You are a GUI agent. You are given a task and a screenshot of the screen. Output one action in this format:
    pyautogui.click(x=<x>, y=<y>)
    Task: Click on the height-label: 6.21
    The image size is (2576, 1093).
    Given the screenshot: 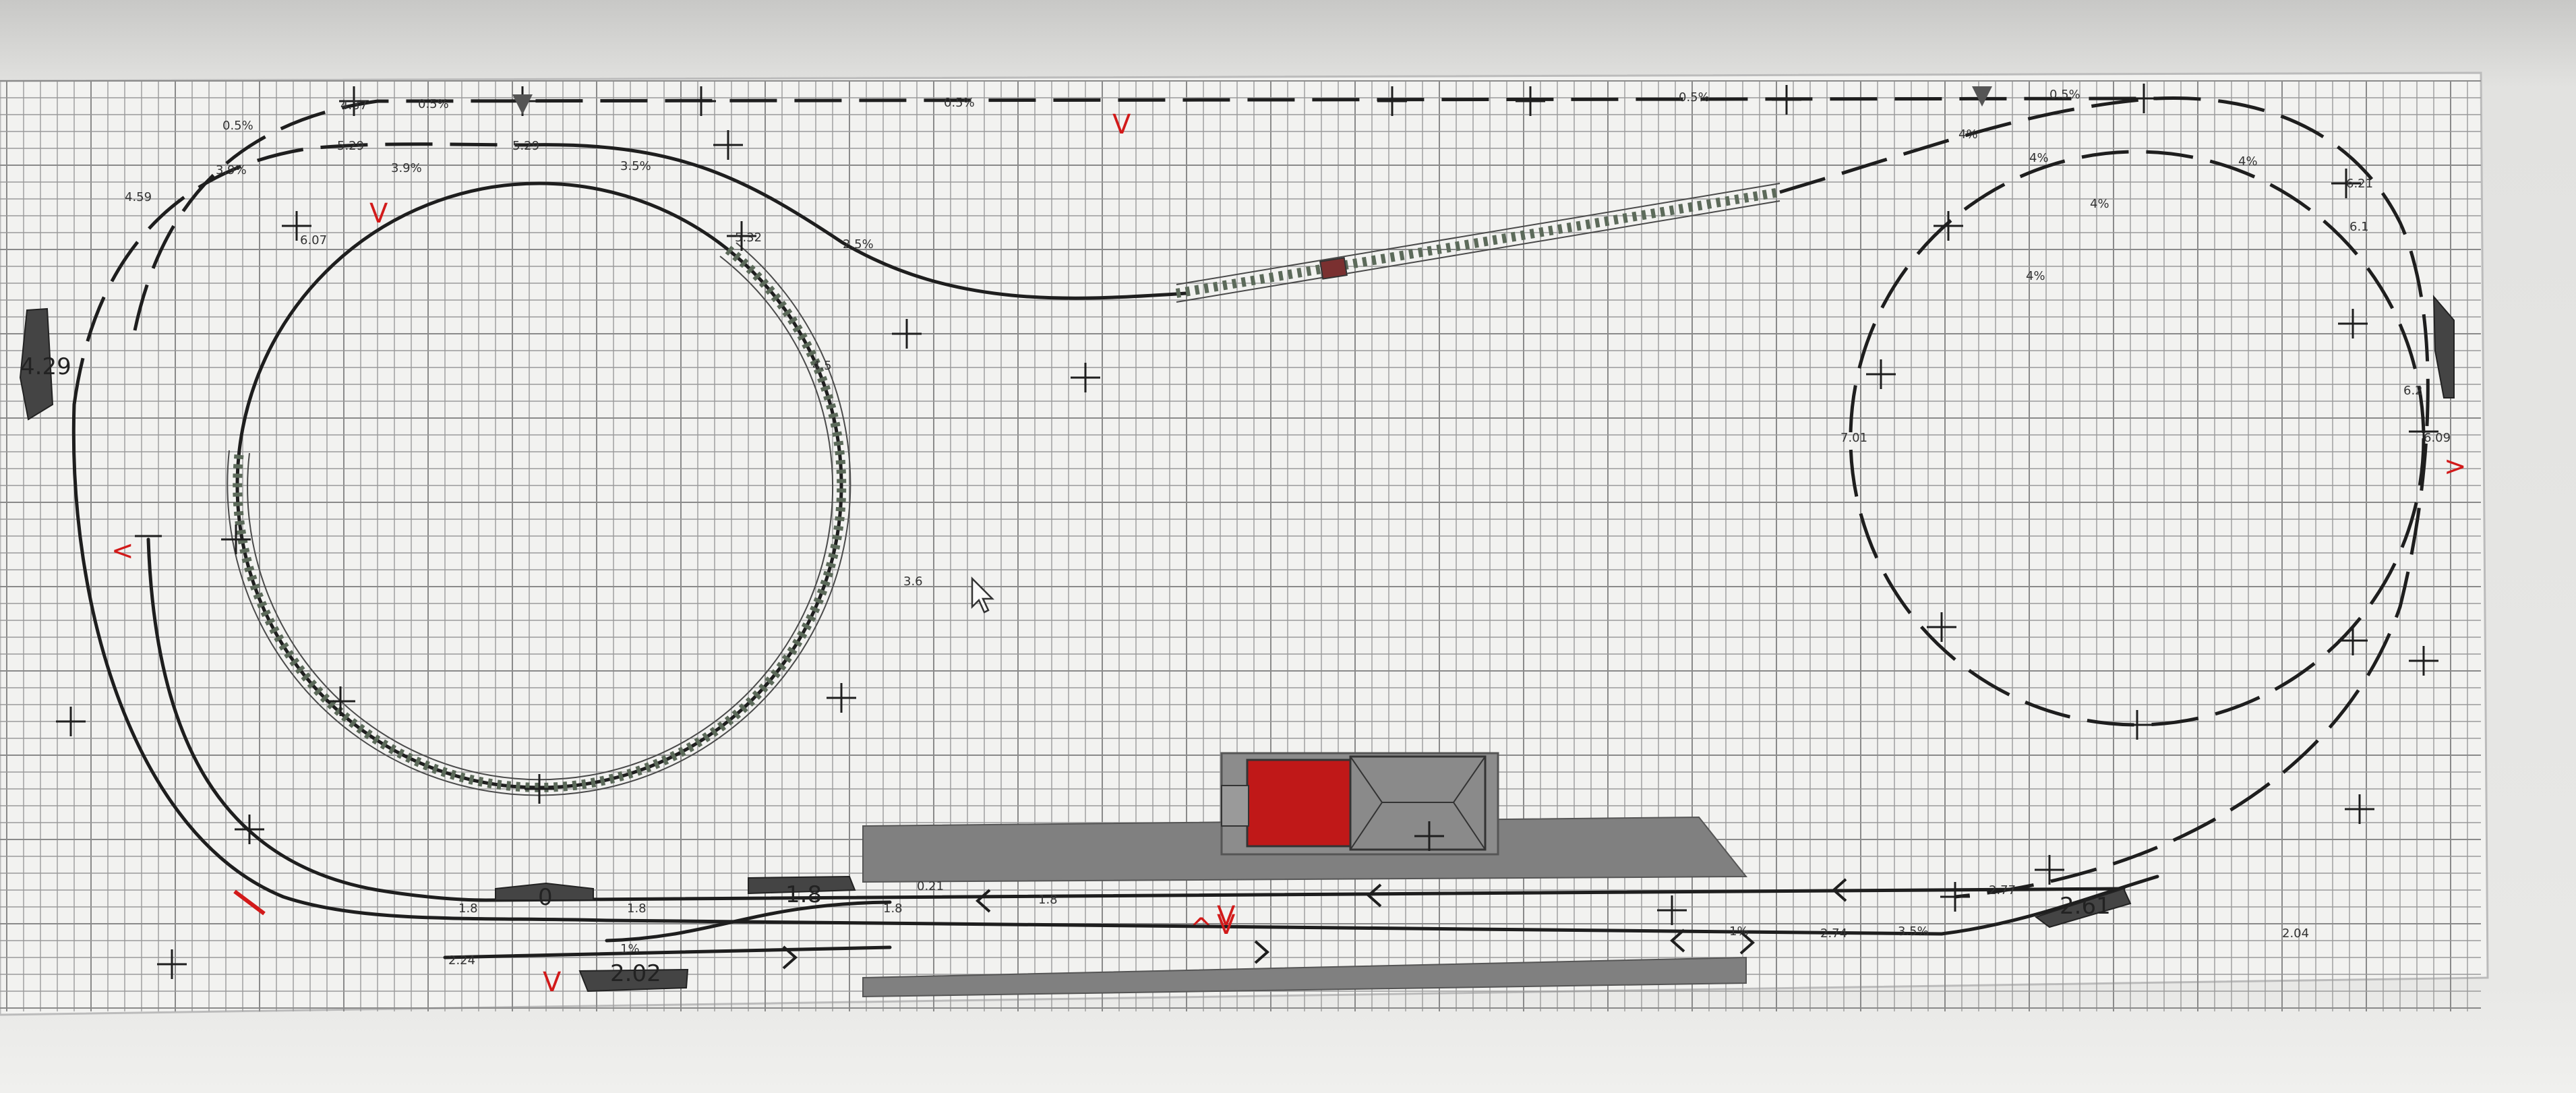 What is the action you would take?
    pyautogui.click(x=2359, y=184)
    